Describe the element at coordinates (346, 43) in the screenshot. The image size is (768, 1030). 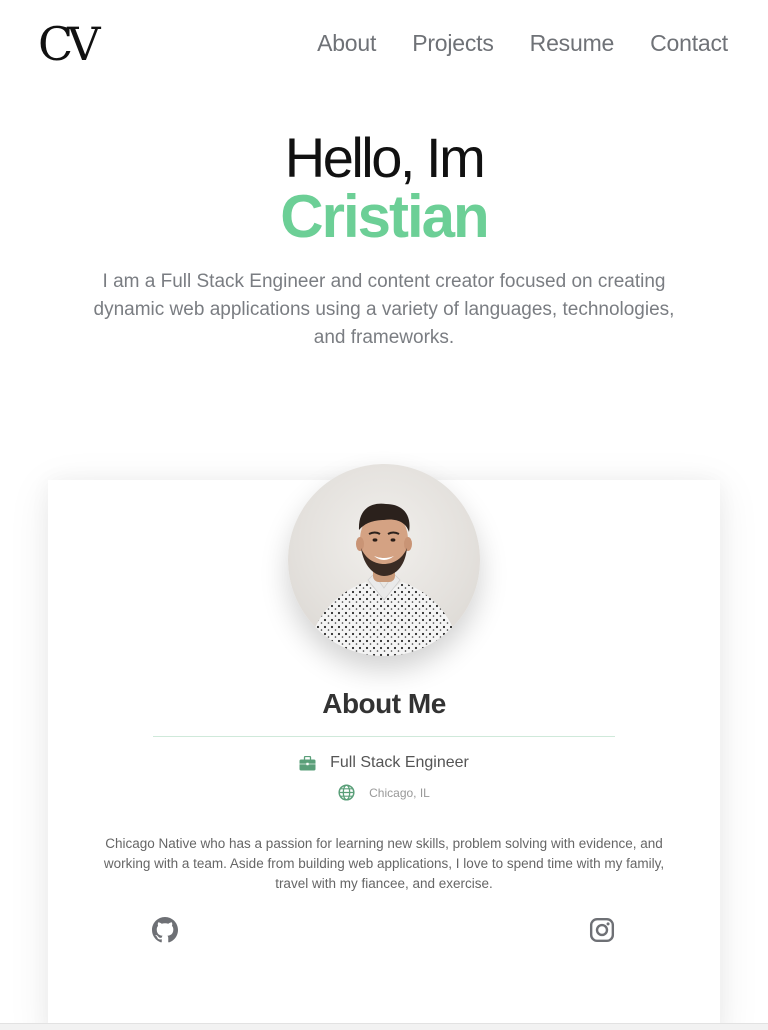
I see `nav-link-about: About` at that location.